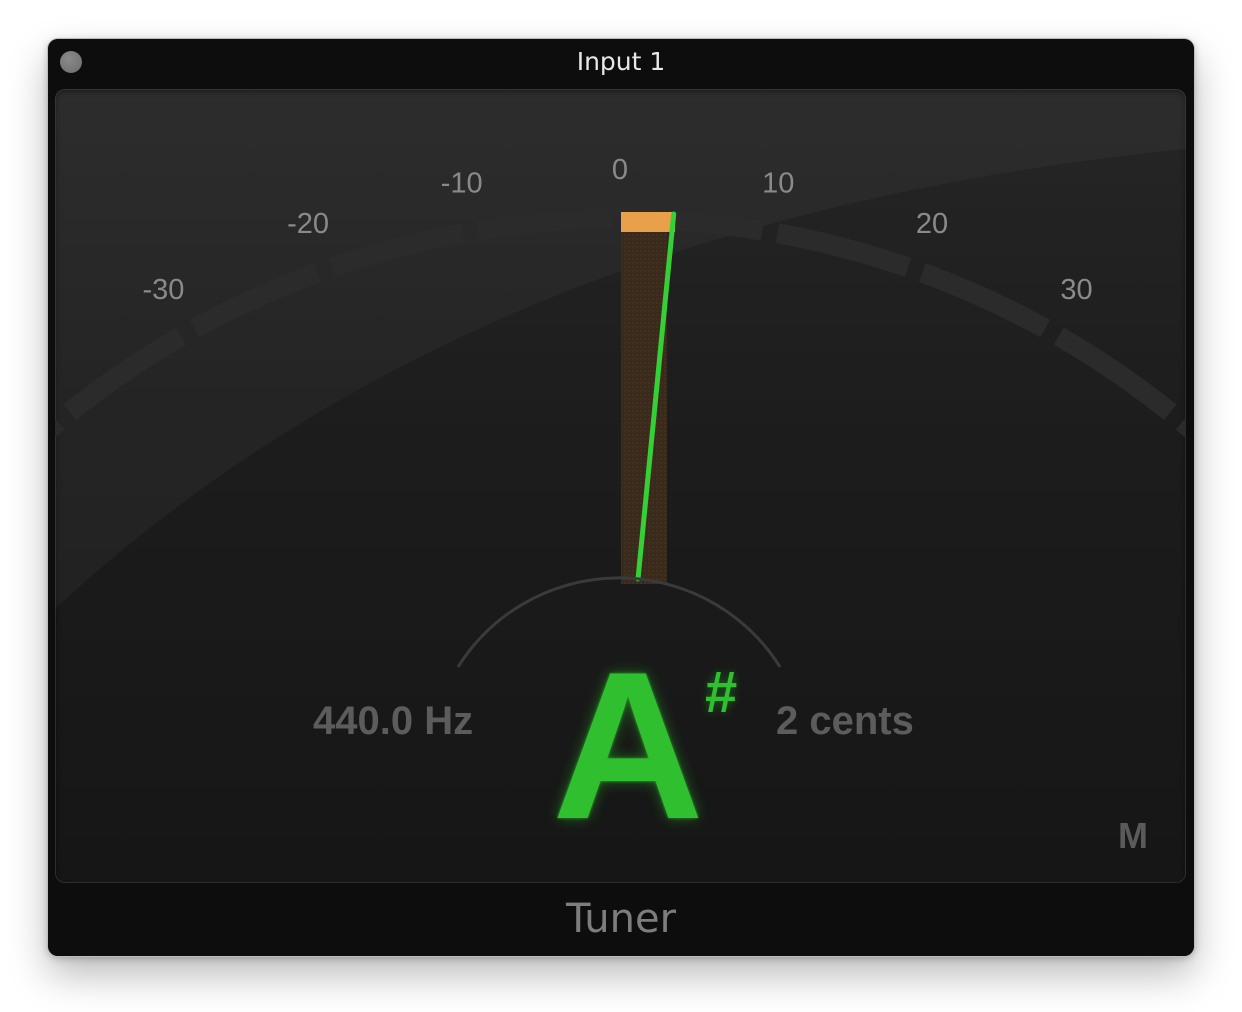 This screenshot has height=1012, width=1242. What do you see at coordinates (1076, 290) in the screenshot?
I see `scale-label: 30` at bounding box center [1076, 290].